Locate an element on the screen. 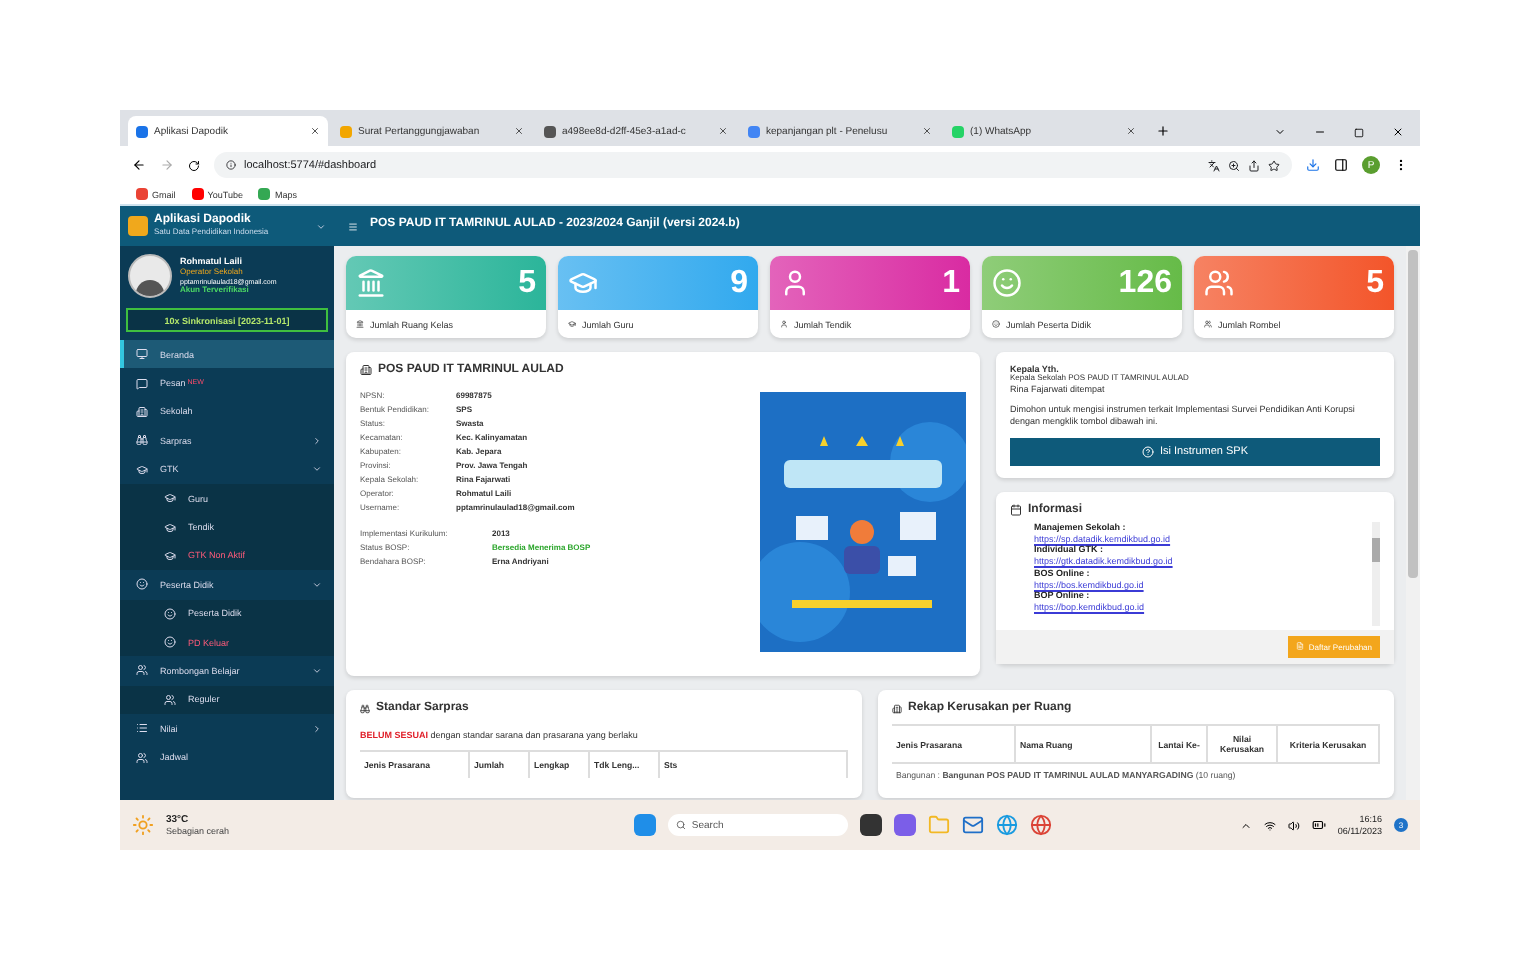  side-panel-icon is located at coordinates (1341, 165).